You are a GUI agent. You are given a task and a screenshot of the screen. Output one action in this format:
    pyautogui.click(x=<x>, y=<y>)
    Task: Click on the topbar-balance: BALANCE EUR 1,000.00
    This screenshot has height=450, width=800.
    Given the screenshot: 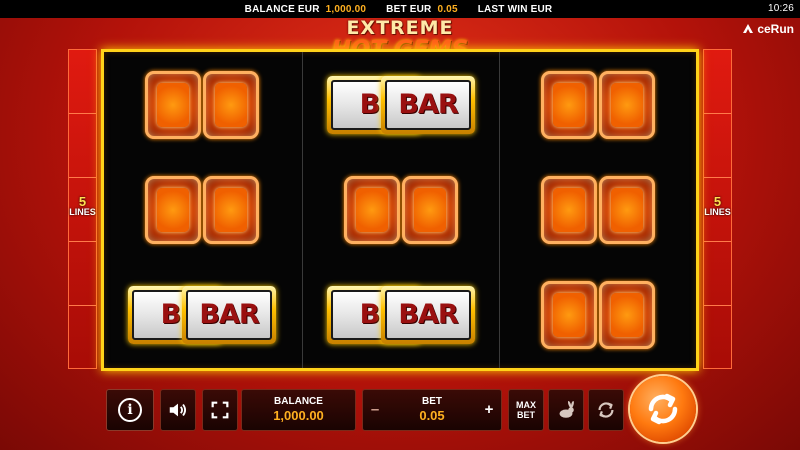 What is the action you would take?
    pyautogui.click(x=306, y=9)
    